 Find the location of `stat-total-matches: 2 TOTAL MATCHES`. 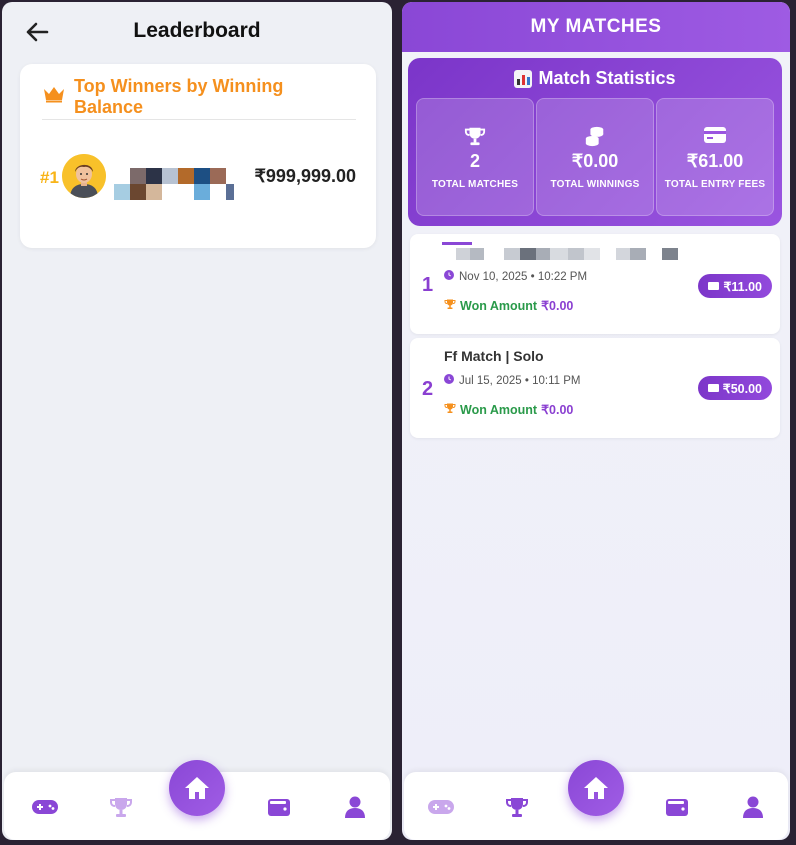

stat-total-matches: 2 TOTAL MATCHES is located at coordinates (475, 157).